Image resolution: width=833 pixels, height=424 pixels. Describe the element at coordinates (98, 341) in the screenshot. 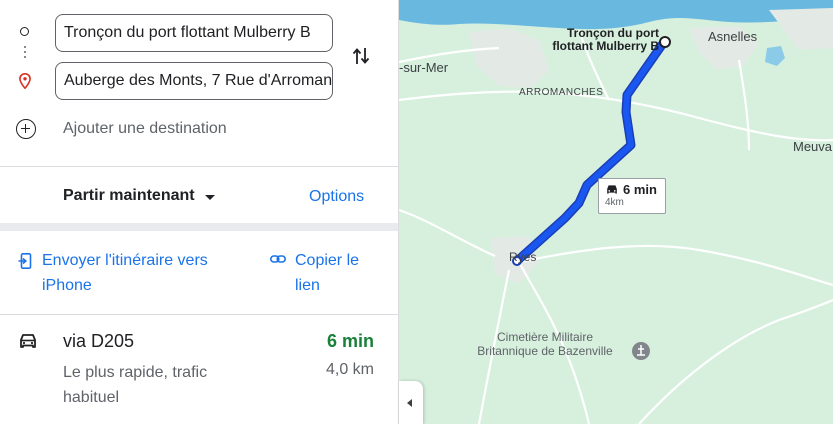

I see `route-via: via D205` at that location.